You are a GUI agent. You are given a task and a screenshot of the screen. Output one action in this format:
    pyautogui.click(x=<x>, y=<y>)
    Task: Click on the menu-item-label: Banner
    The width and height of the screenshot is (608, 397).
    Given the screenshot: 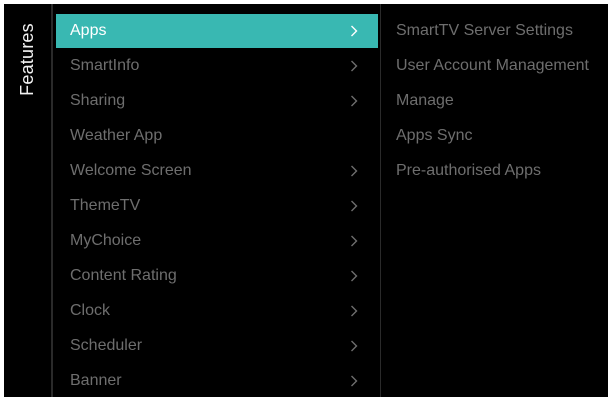 What is the action you would take?
    pyautogui.click(x=96, y=380)
    